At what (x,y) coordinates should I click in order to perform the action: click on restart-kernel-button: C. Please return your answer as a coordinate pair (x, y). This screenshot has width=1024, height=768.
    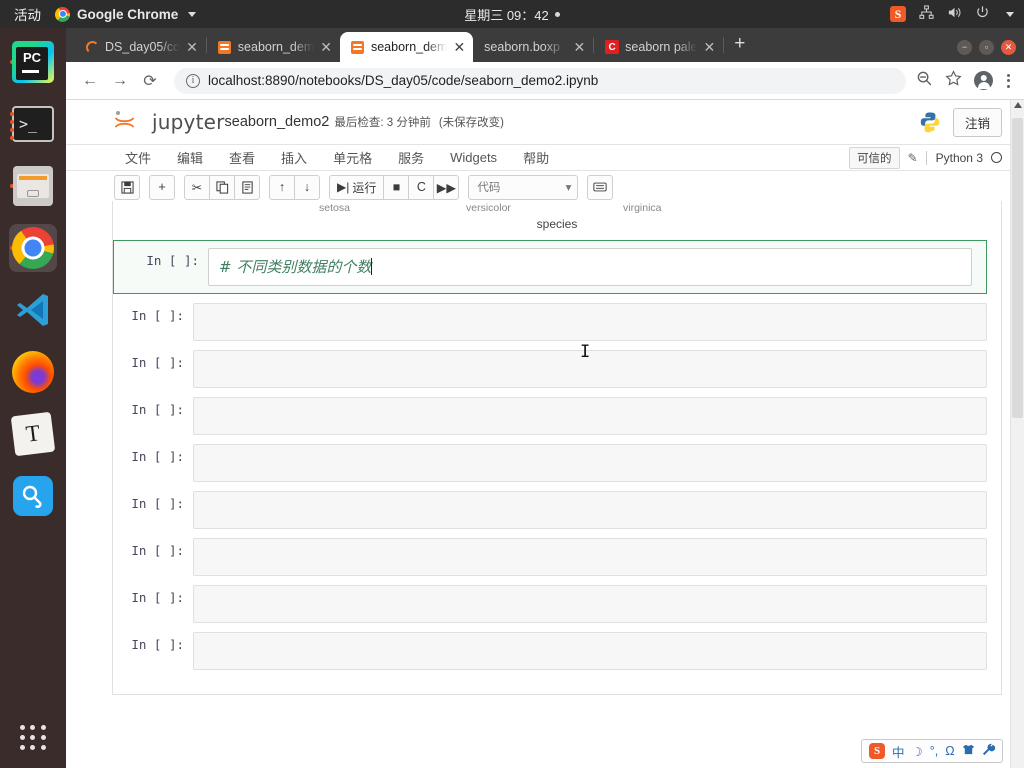
    Looking at the image, I should click on (421, 187).